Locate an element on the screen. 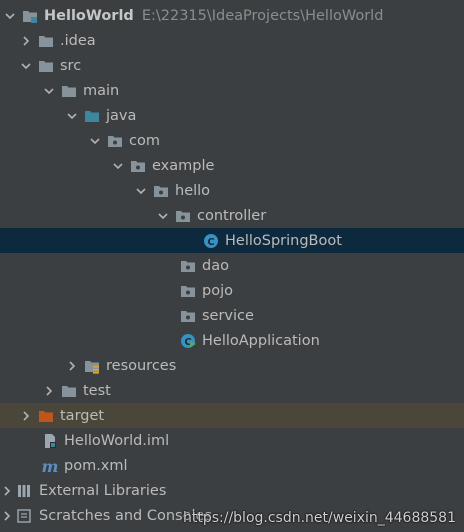  tree-item-label: HelloWorld.iml is located at coordinates (117, 440).